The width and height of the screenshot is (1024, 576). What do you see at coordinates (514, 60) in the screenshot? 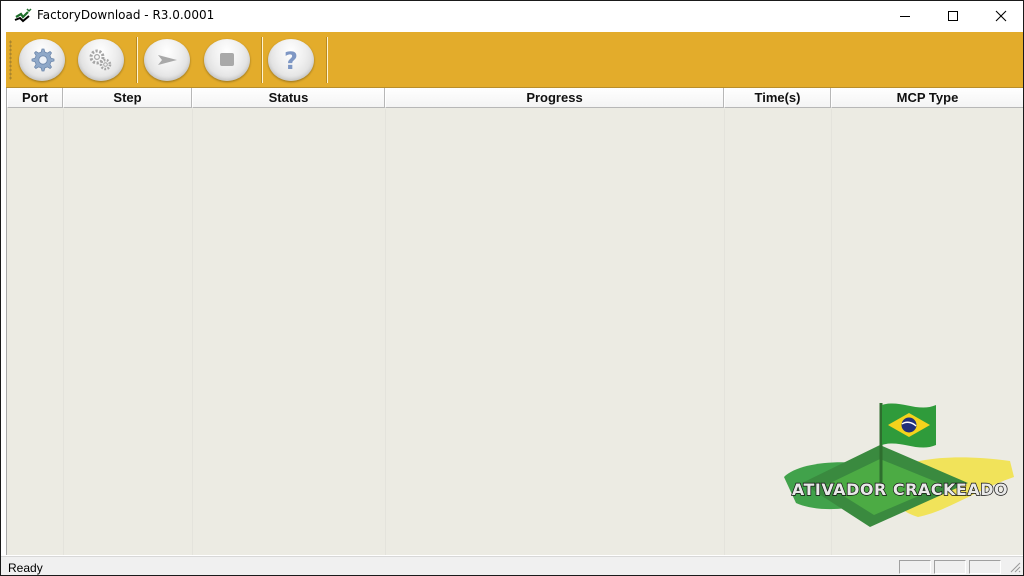
I see `toolbar: ?` at bounding box center [514, 60].